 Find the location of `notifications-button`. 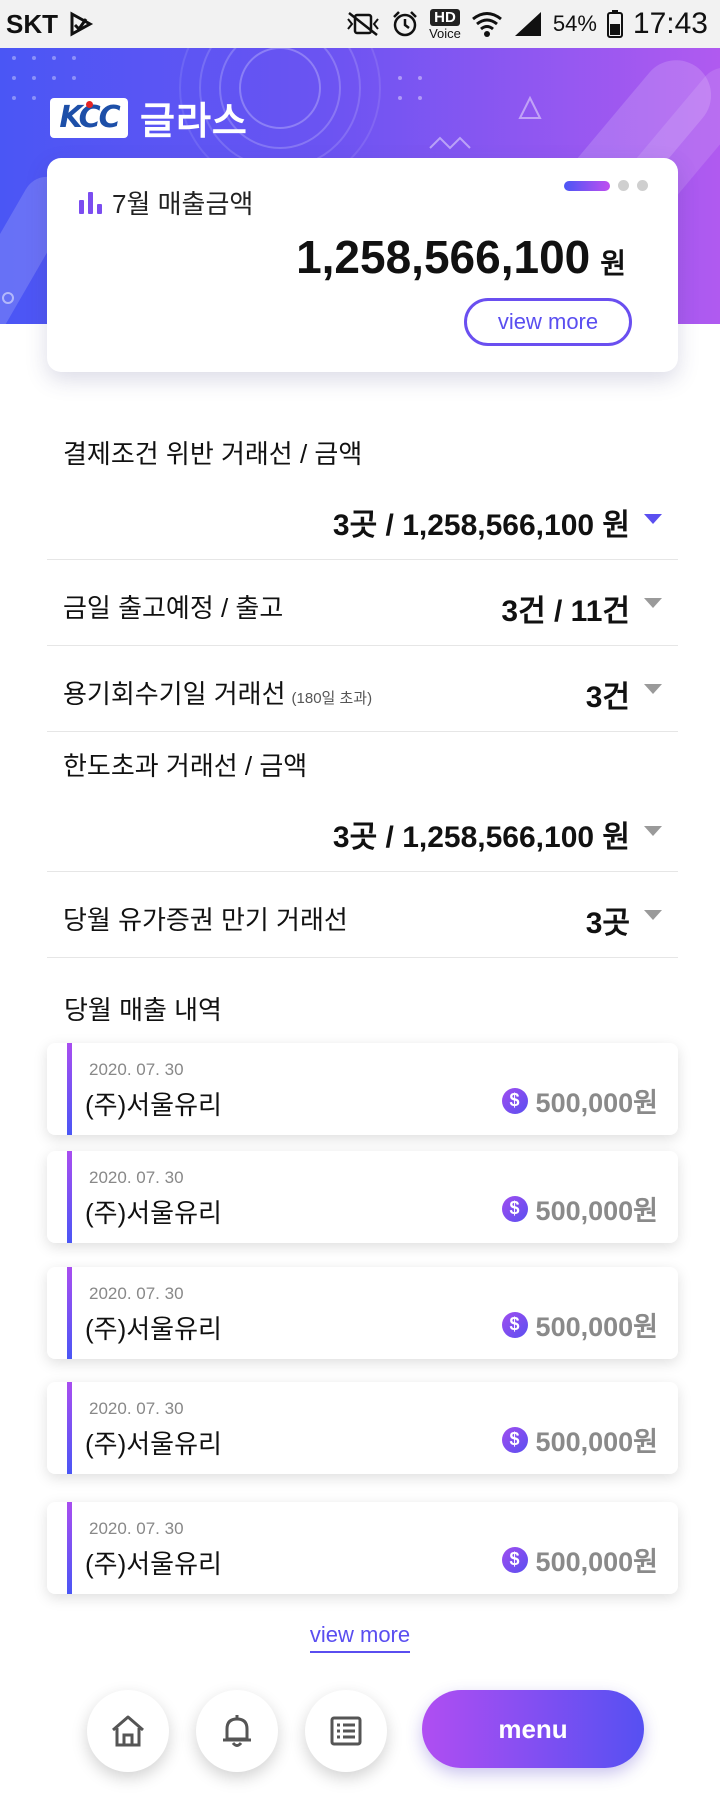

notifications-button is located at coordinates (237, 1731).